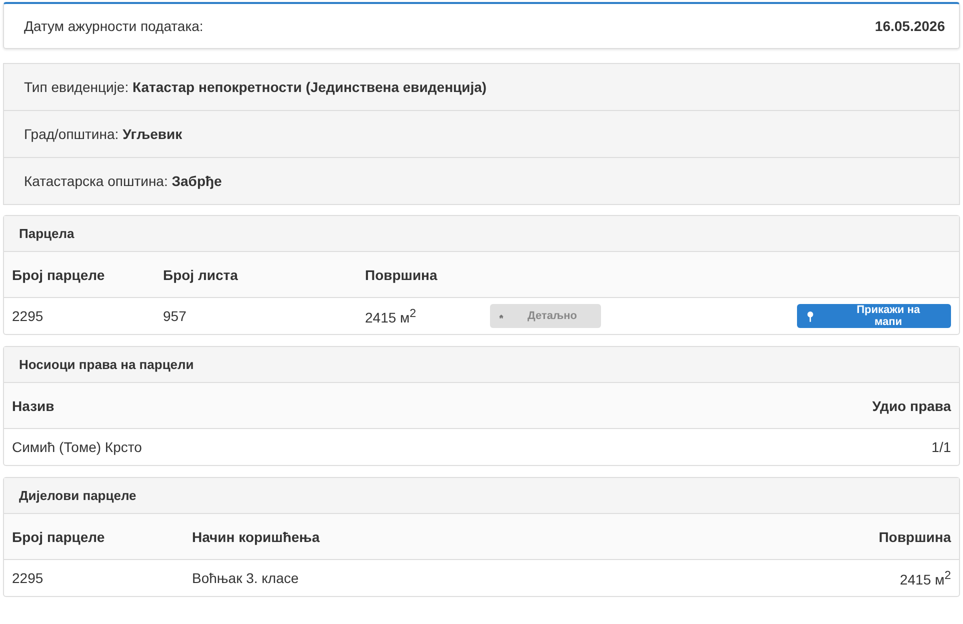 Image resolution: width=963 pixels, height=624 pixels. I want to click on column-header: Удио права, so click(911, 406).